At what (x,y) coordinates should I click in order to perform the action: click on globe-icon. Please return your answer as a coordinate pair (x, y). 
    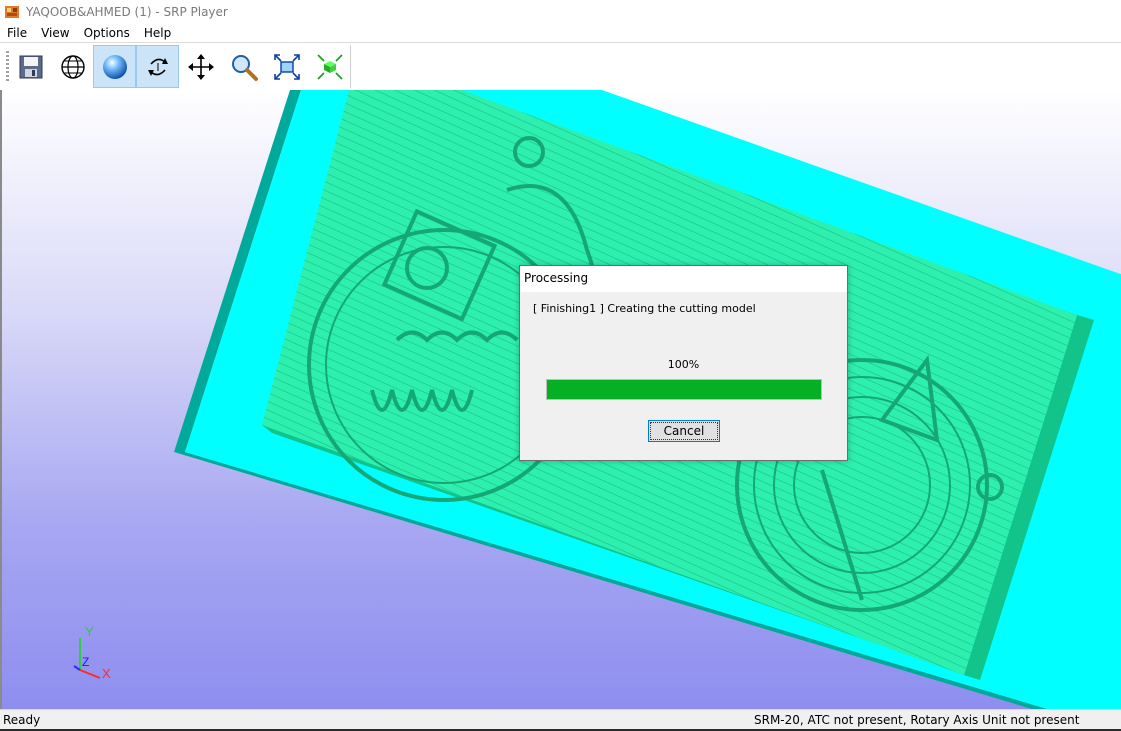
    Looking at the image, I should click on (72, 66).